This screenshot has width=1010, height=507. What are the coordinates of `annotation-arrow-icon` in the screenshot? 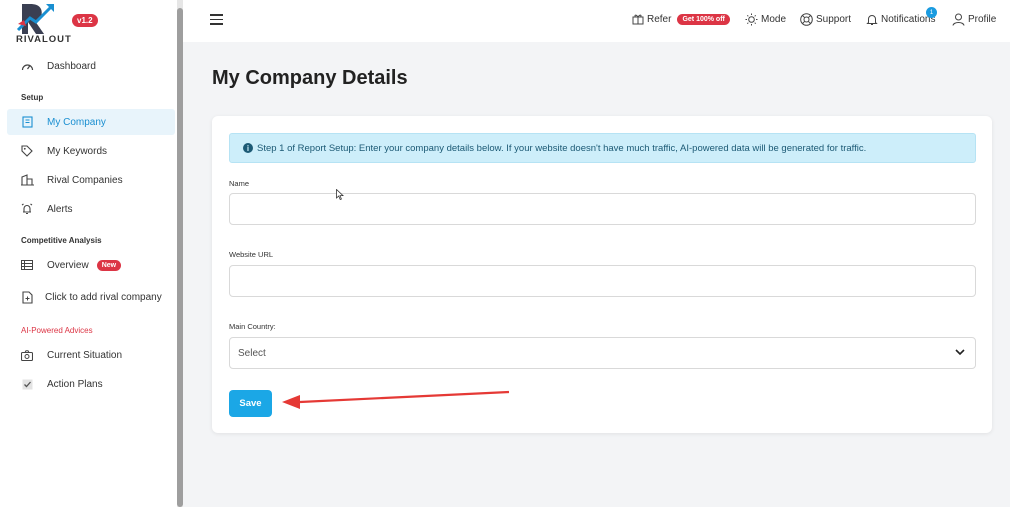 It's located at (396, 399).